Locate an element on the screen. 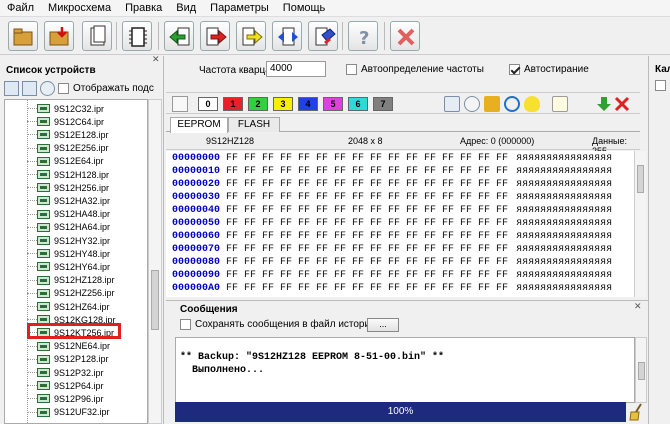  compare-chip-button is located at coordinates (287, 36).